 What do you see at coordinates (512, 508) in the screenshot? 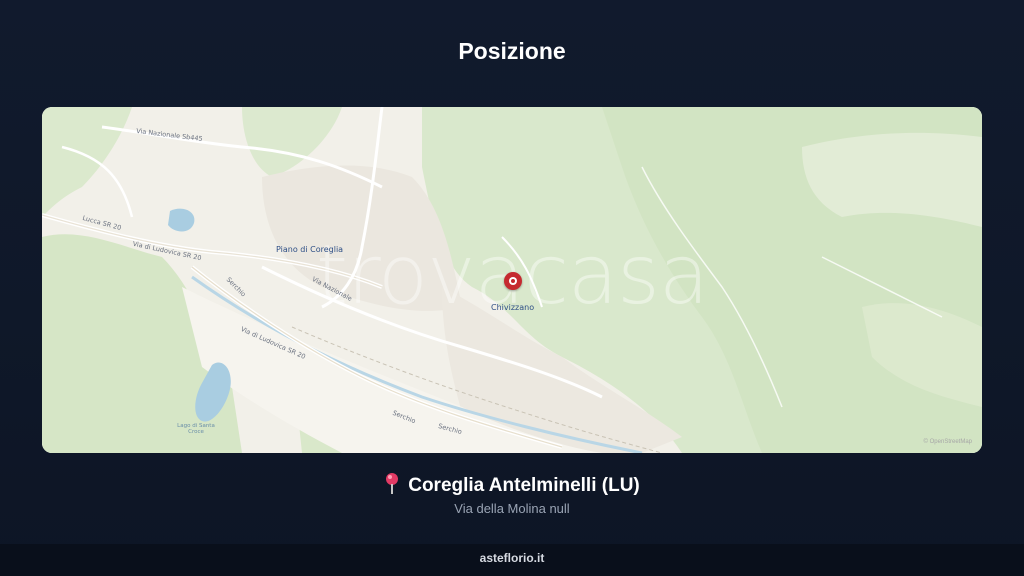
I see `street-address: Via della Molina null` at bounding box center [512, 508].